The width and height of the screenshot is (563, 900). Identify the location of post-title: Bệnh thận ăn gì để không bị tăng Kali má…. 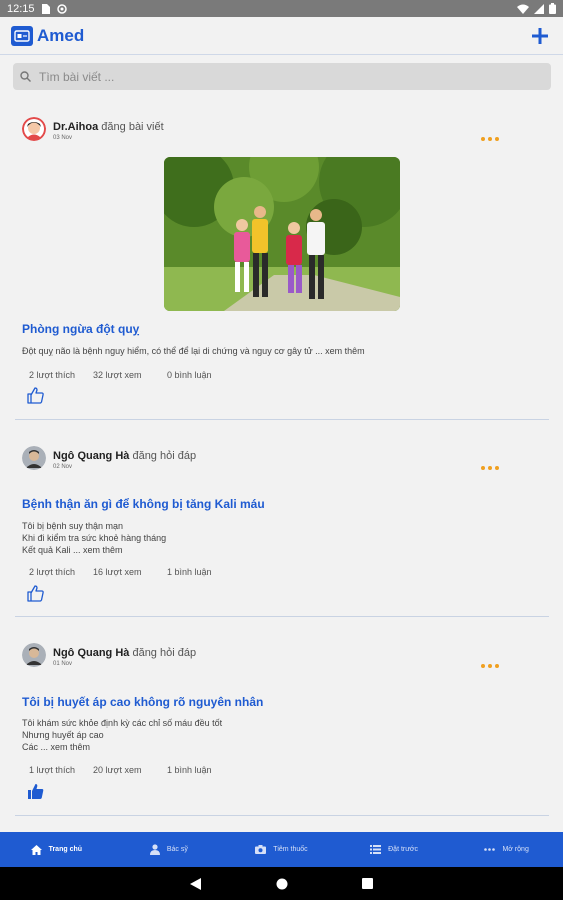
(143, 504).